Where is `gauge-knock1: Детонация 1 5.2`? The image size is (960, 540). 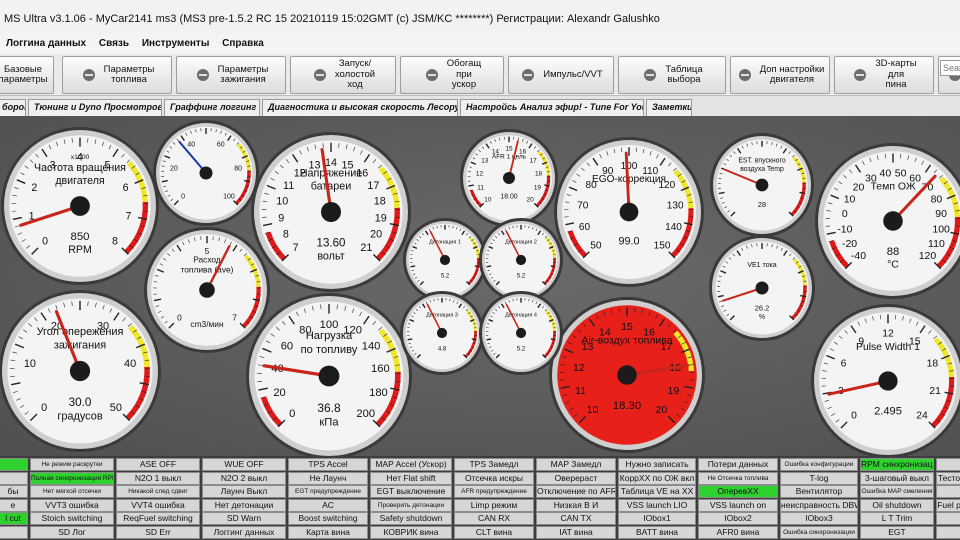 gauge-knock1: Детонация 1 5.2 is located at coordinates (445, 260).